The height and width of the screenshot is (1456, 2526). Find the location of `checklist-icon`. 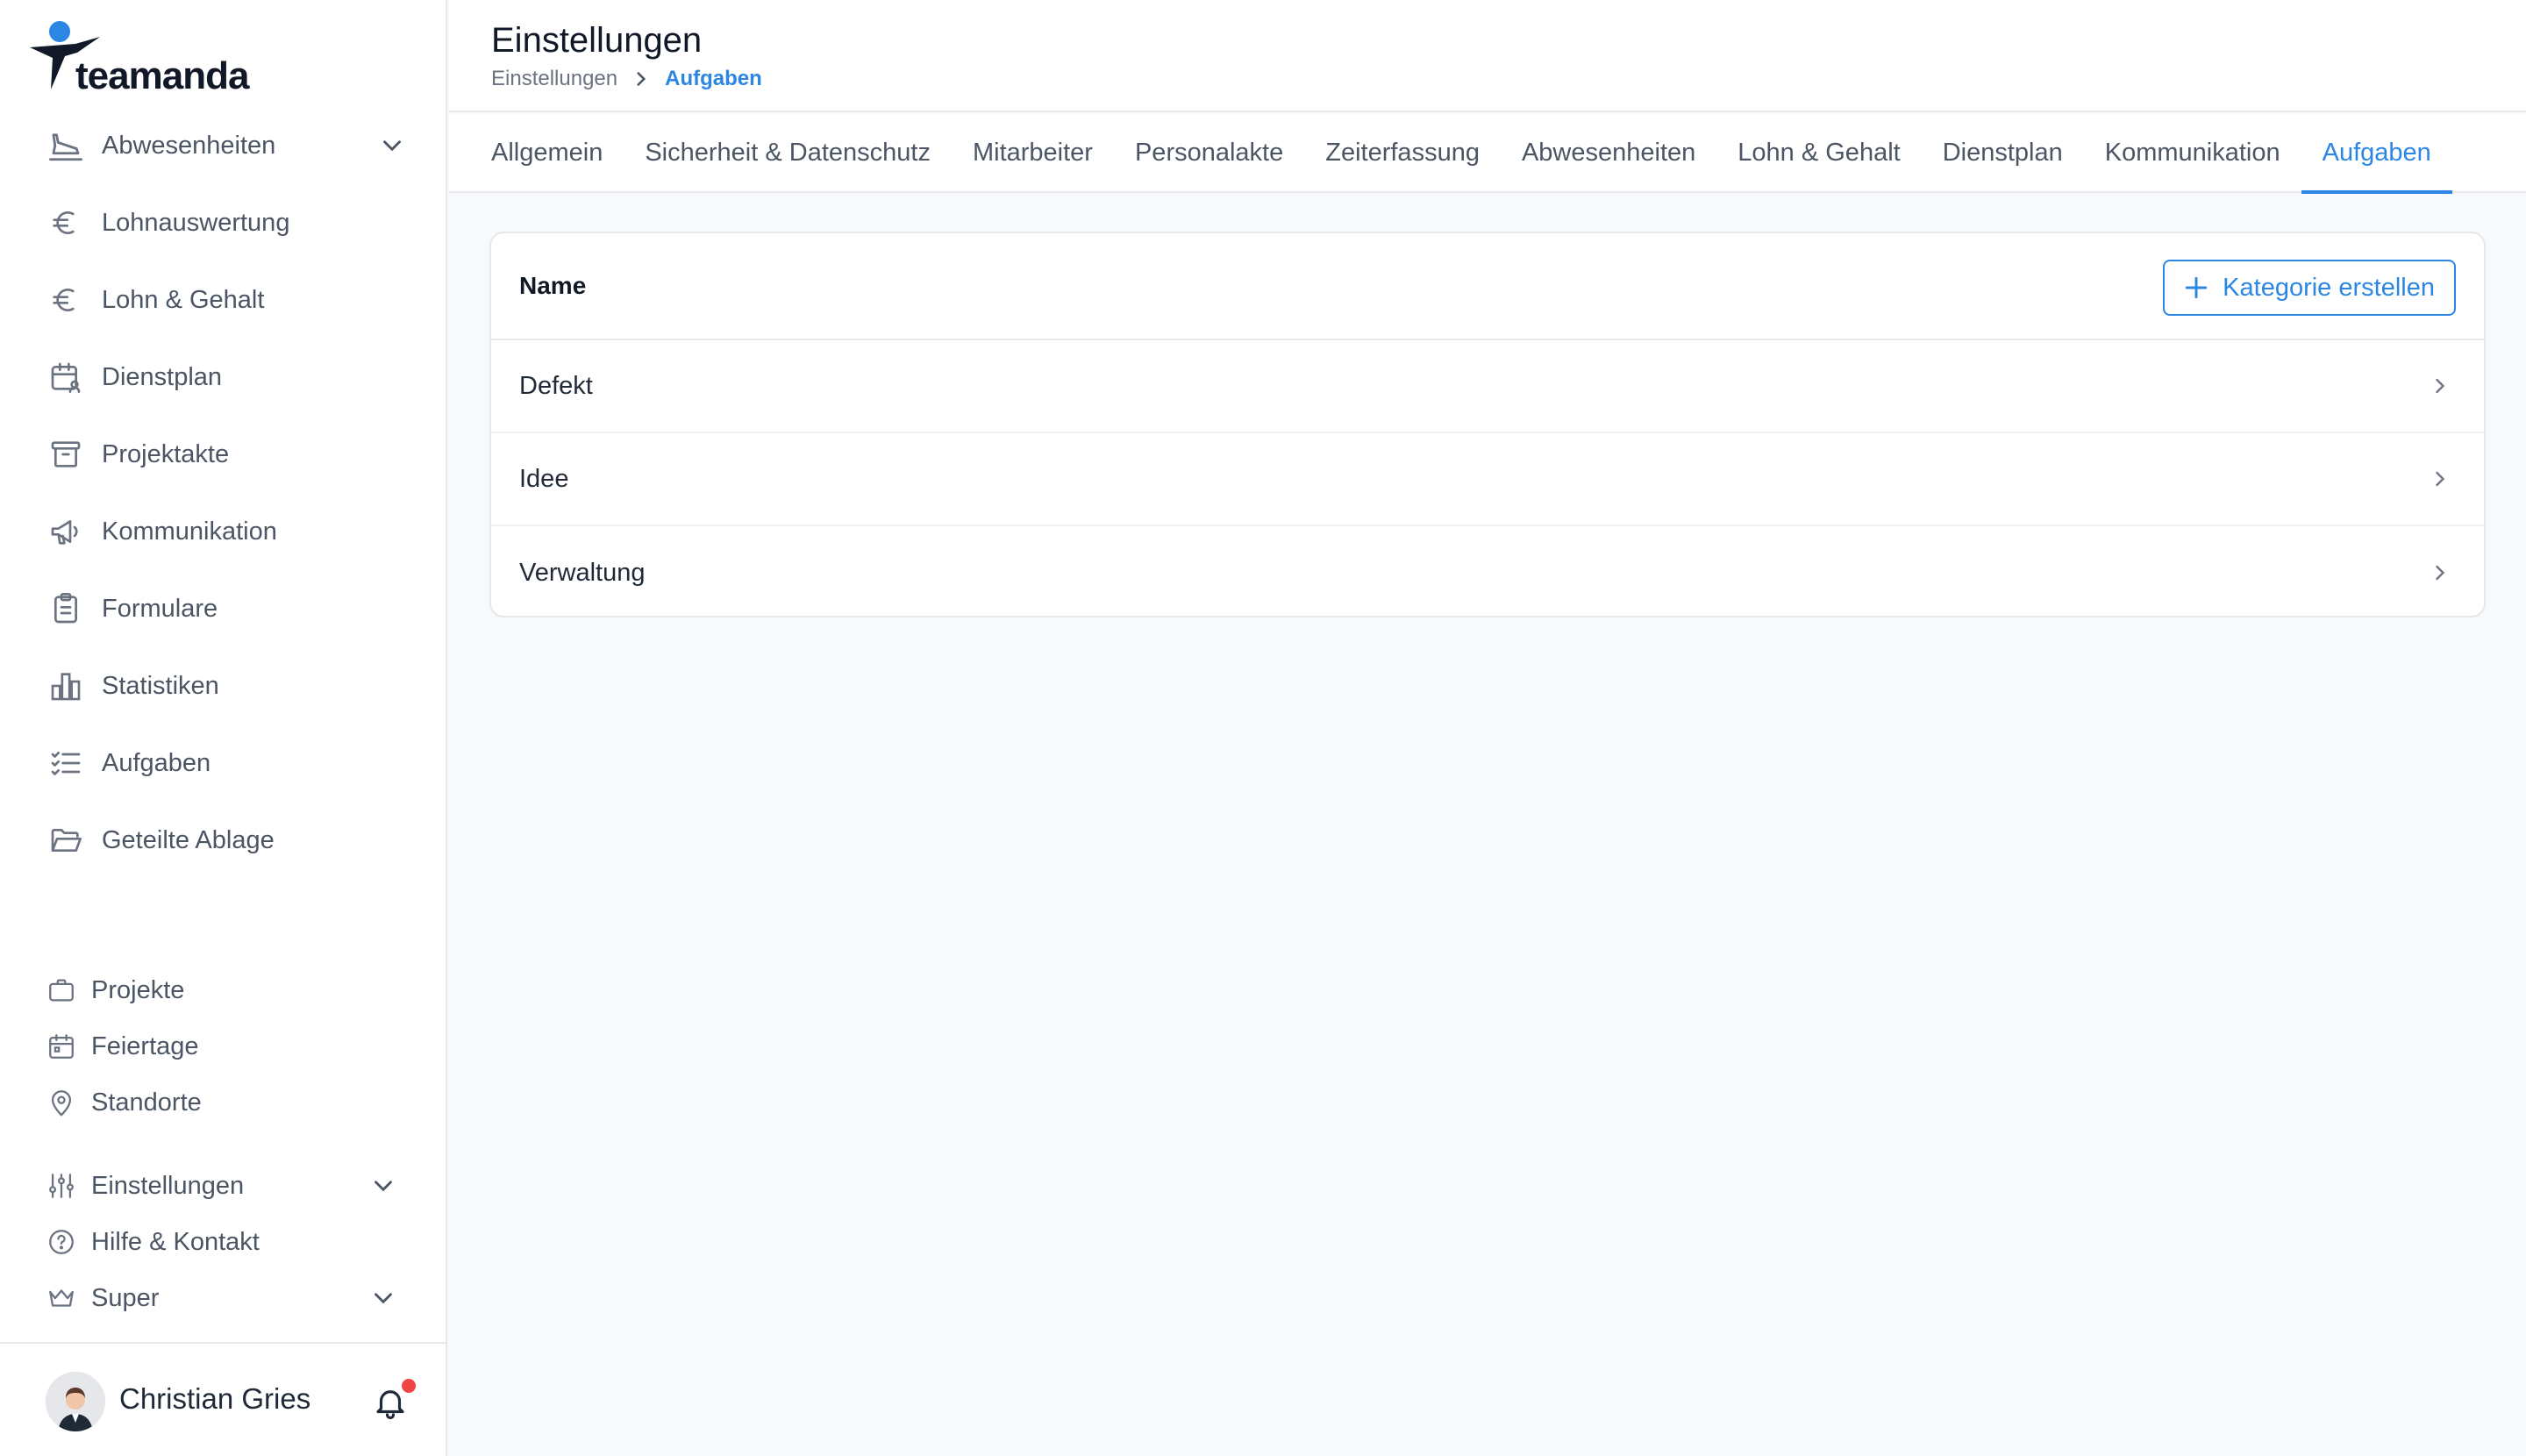

checklist-icon is located at coordinates (65, 763).